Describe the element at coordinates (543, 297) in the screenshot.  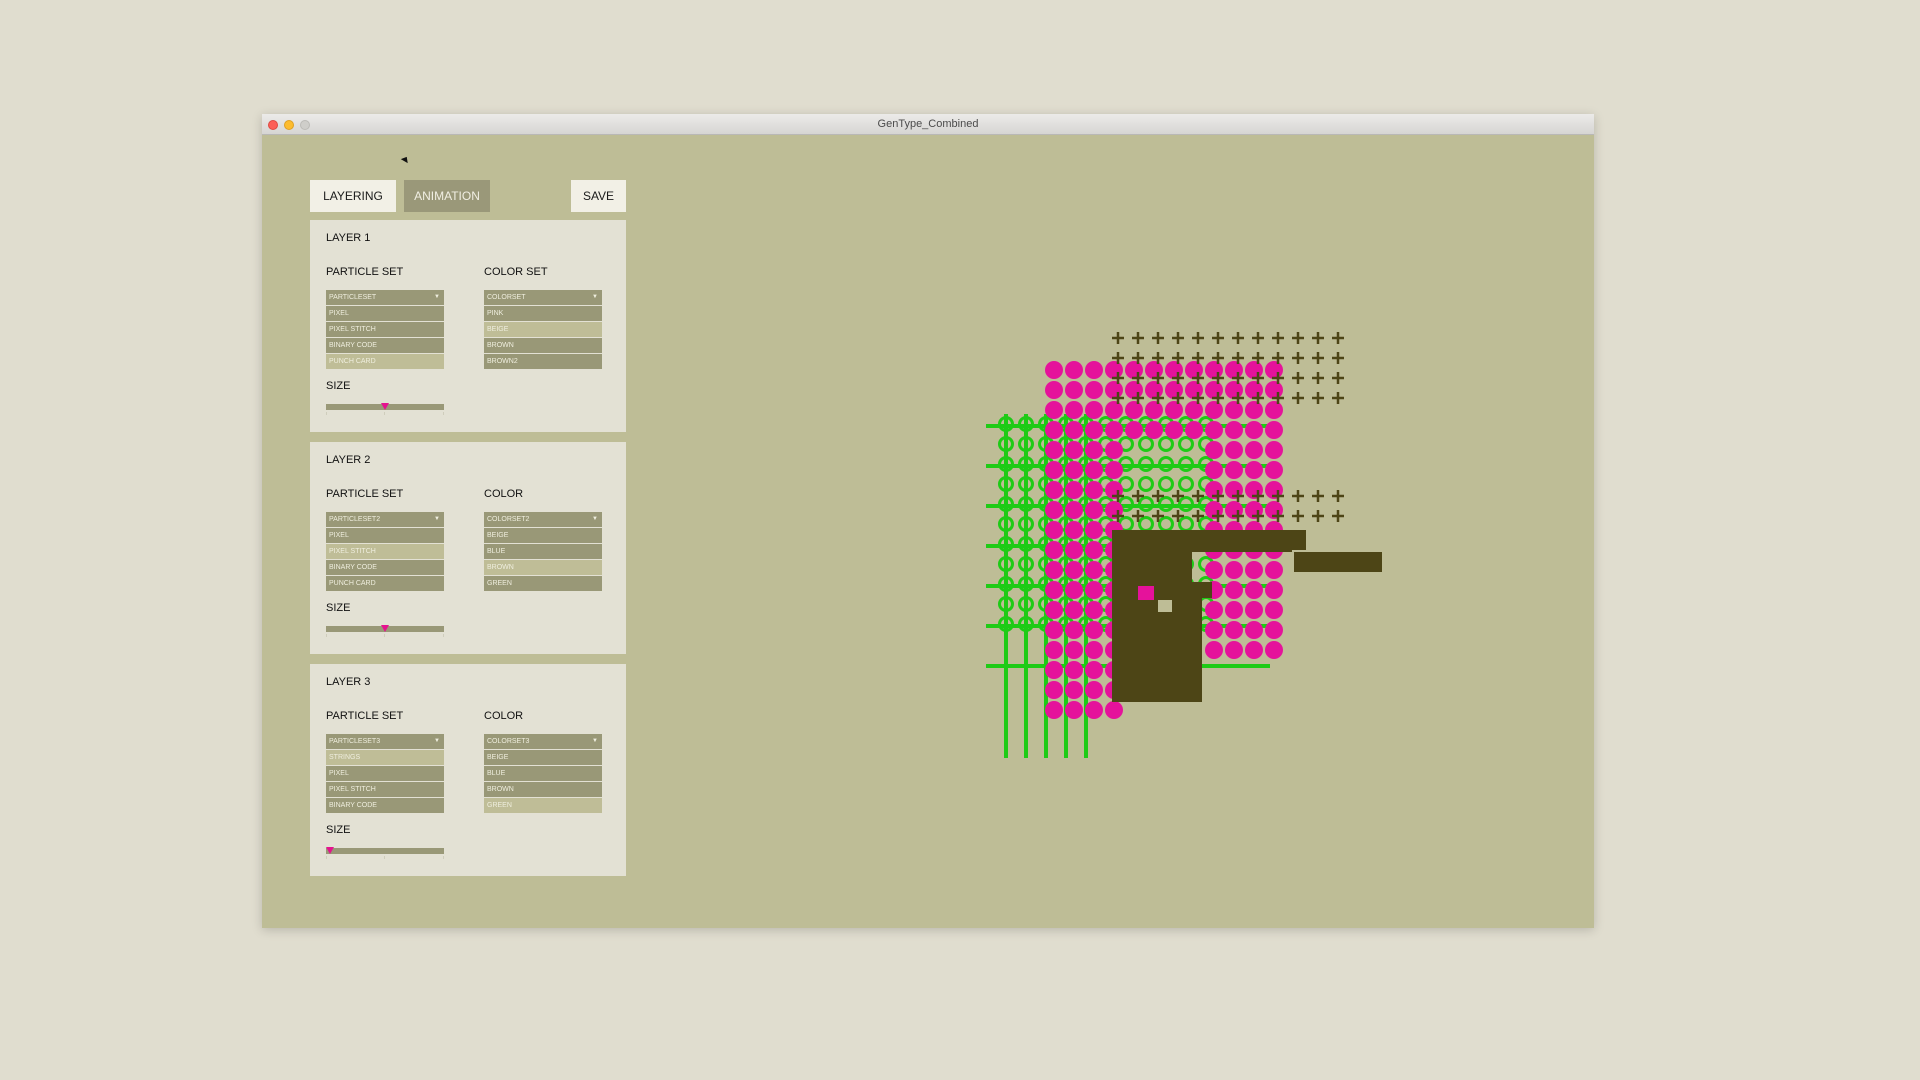
I see `color-set-select: COLORSET ▼` at that location.